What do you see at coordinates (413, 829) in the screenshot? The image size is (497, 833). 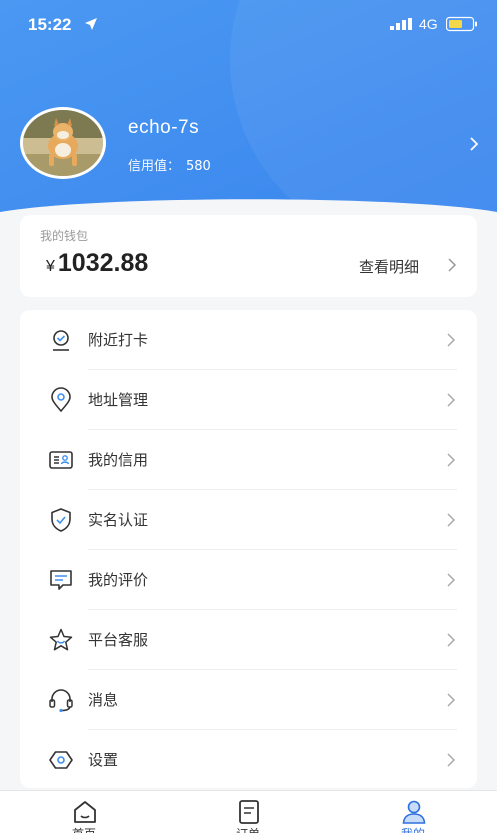 I see `tab-label: 我的` at bounding box center [413, 829].